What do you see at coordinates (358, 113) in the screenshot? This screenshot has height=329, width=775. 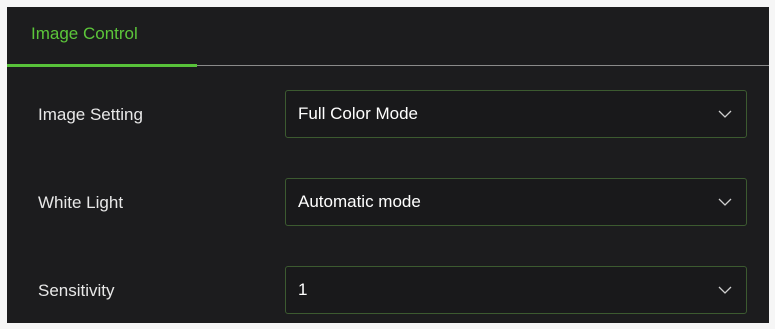 I see `image-setting-value: Full Color Mode` at bounding box center [358, 113].